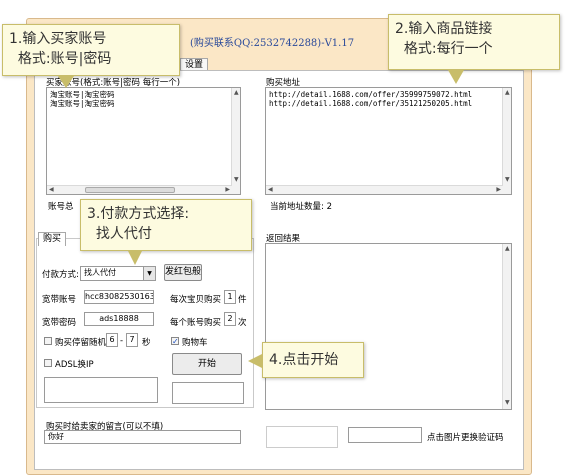  Describe the element at coordinates (48, 341) in the screenshot. I see `pause-checkbox` at that location.